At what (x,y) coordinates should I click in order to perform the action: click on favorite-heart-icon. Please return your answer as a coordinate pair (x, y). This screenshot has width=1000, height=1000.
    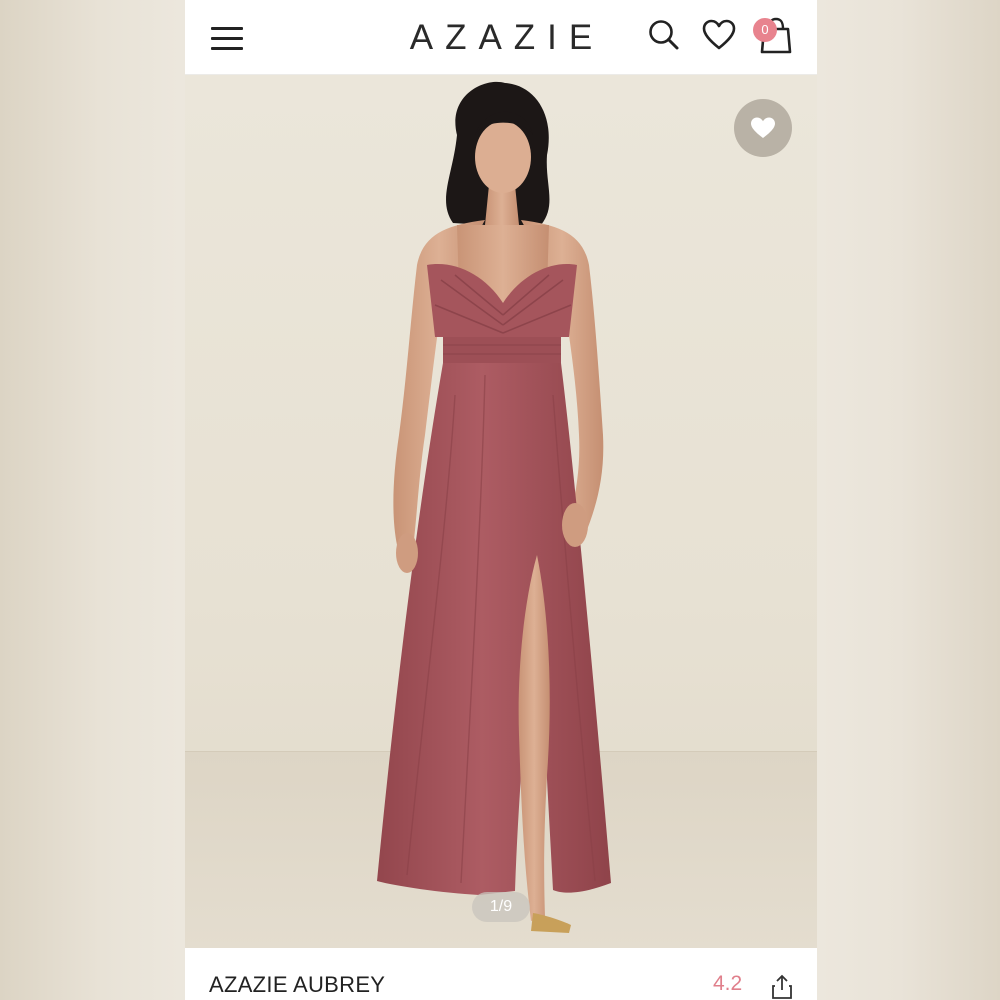
    Looking at the image, I should click on (763, 128).